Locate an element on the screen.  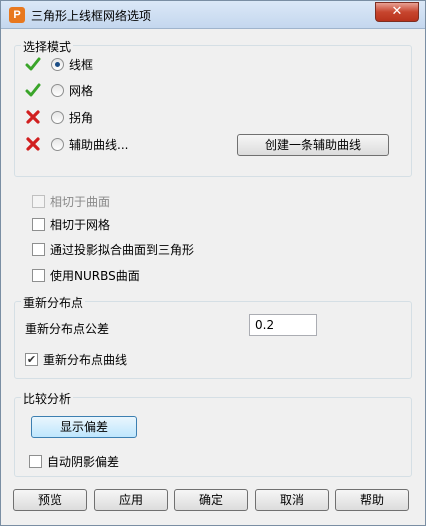
close-button: ✕ is located at coordinates (397, 12).